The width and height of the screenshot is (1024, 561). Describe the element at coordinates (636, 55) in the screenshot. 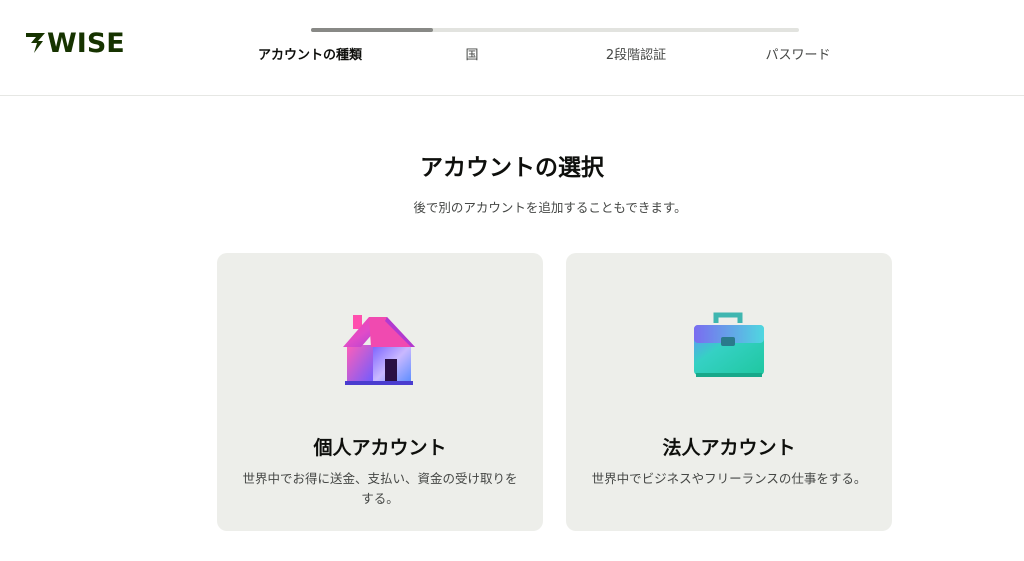

I see `step-two-factor: 2段階認証` at that location.